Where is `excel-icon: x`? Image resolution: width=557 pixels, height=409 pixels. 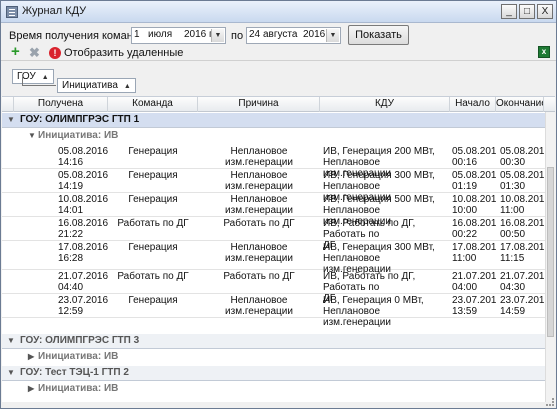 excel-icon: x is located at coordinates (544, 52).